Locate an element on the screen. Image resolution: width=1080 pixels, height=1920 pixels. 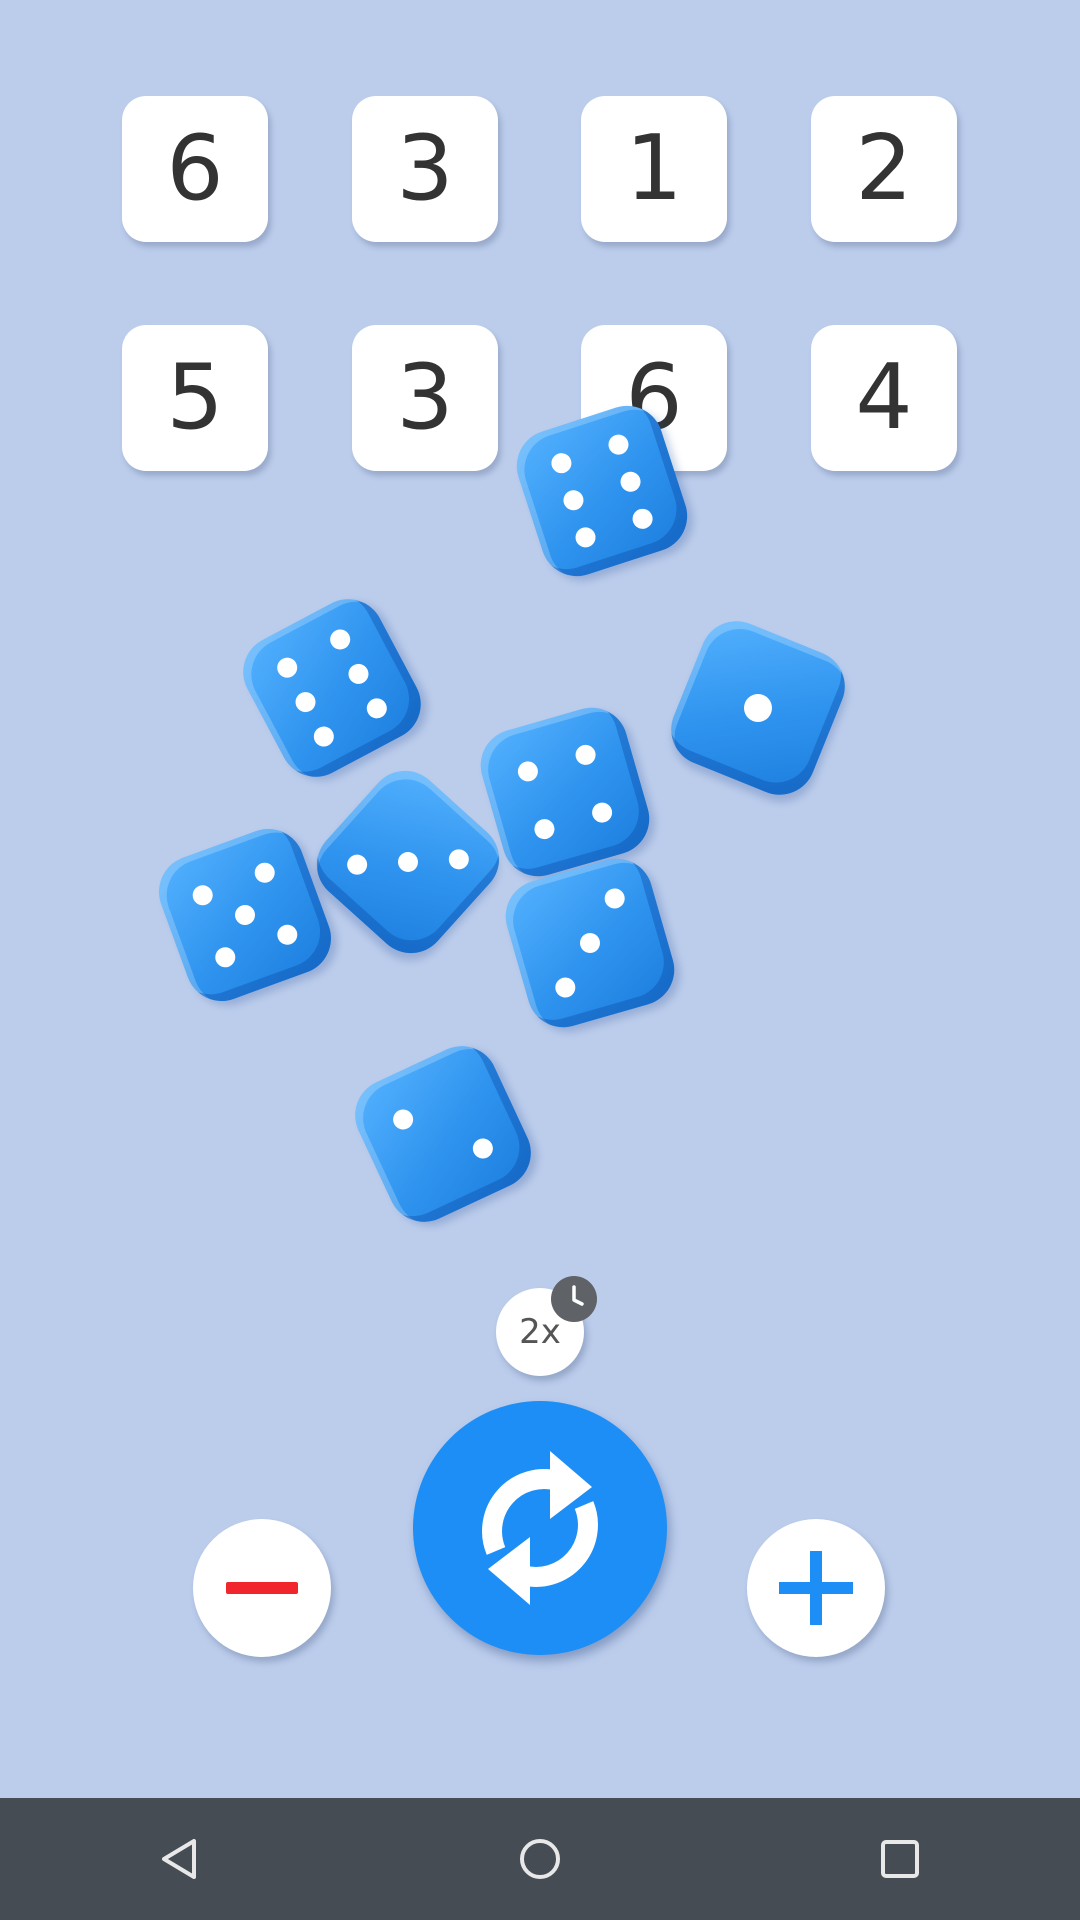
plus-icon is located at coordinates (816, 1588).